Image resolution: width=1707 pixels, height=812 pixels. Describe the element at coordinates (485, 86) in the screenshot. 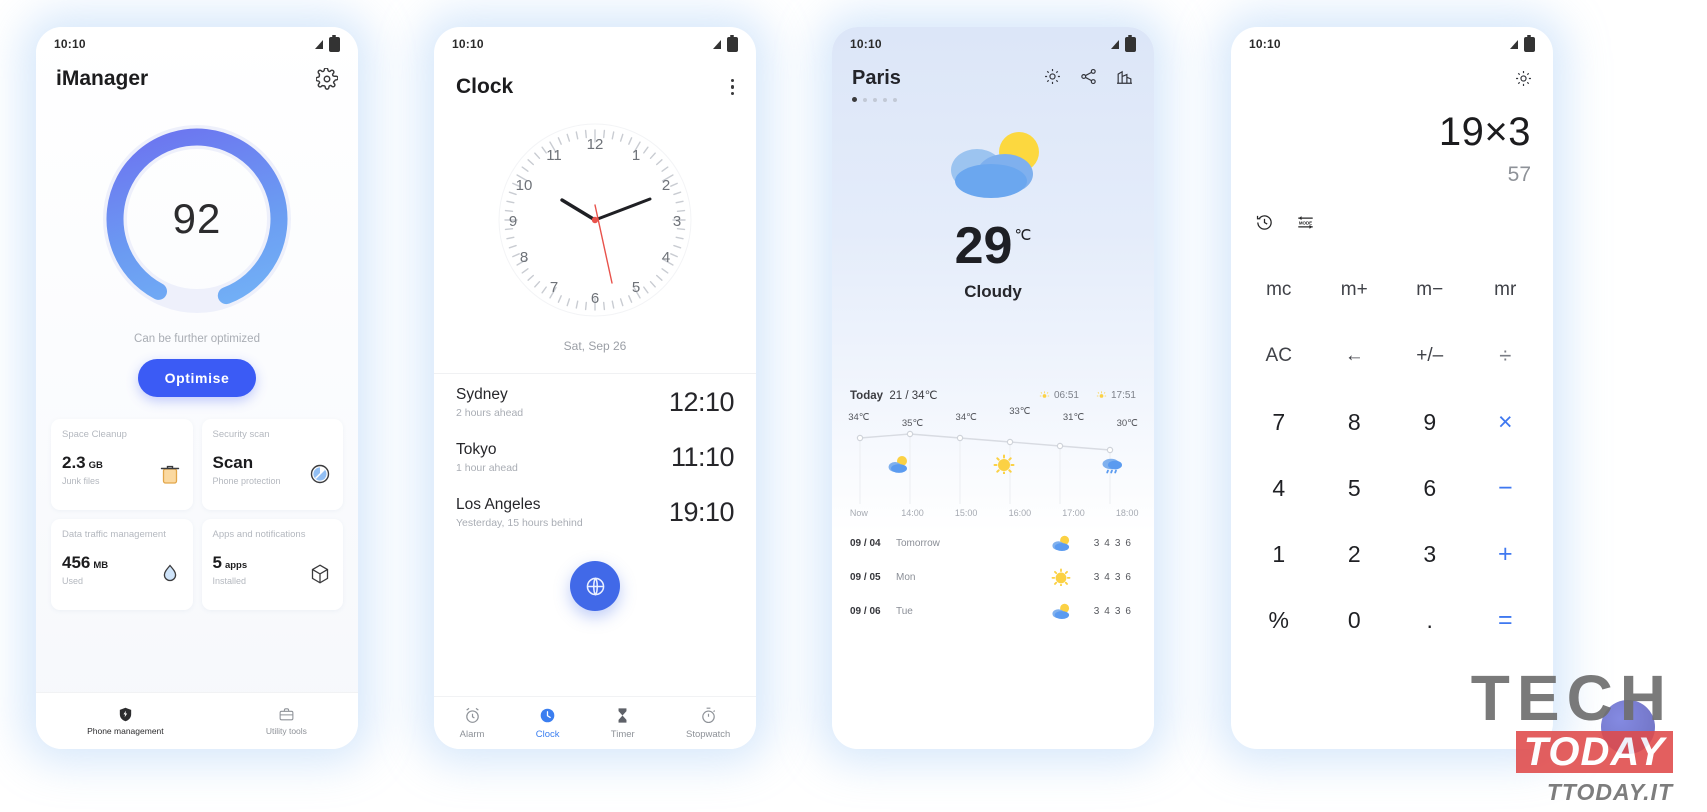

I see `page-title: Clock` at that location.